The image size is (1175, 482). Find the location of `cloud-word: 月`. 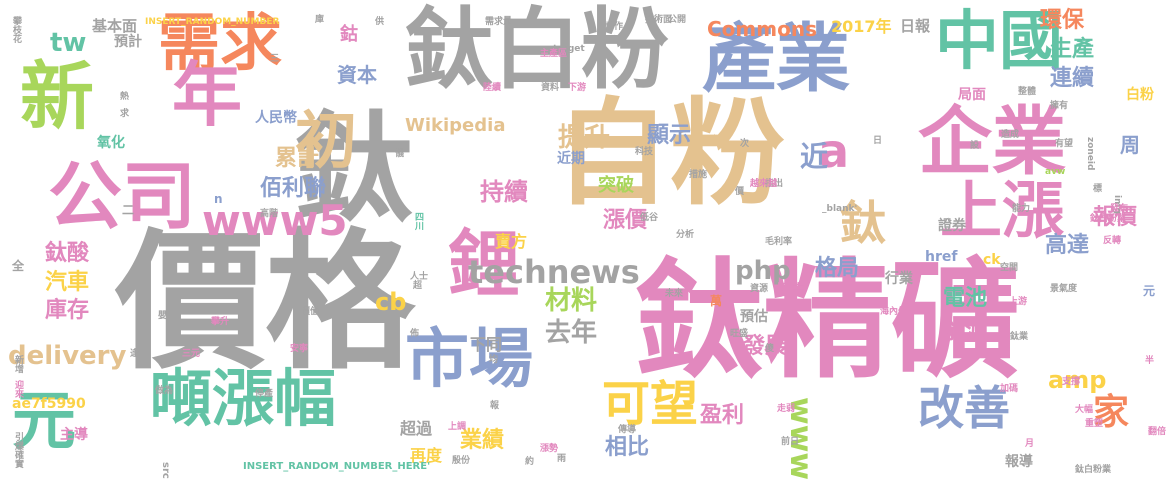

cloud-word: 月 is located at coordinates (1030, 444).